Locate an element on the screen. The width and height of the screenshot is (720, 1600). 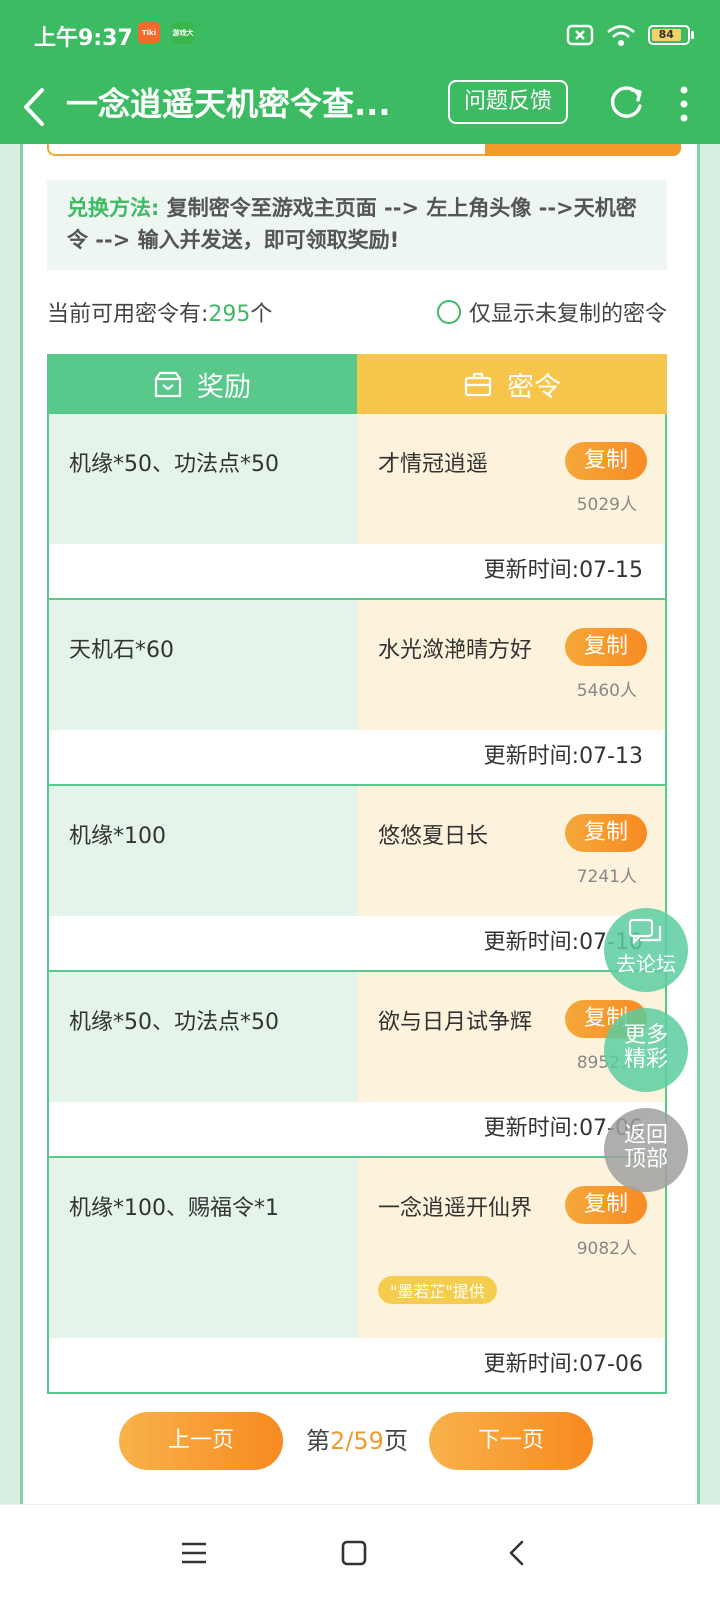
table-row: 机缘*50、功法点*50 才情冠逍遥 复制 5029人 更新时间:07-15 is located at coordinates (357, 507).